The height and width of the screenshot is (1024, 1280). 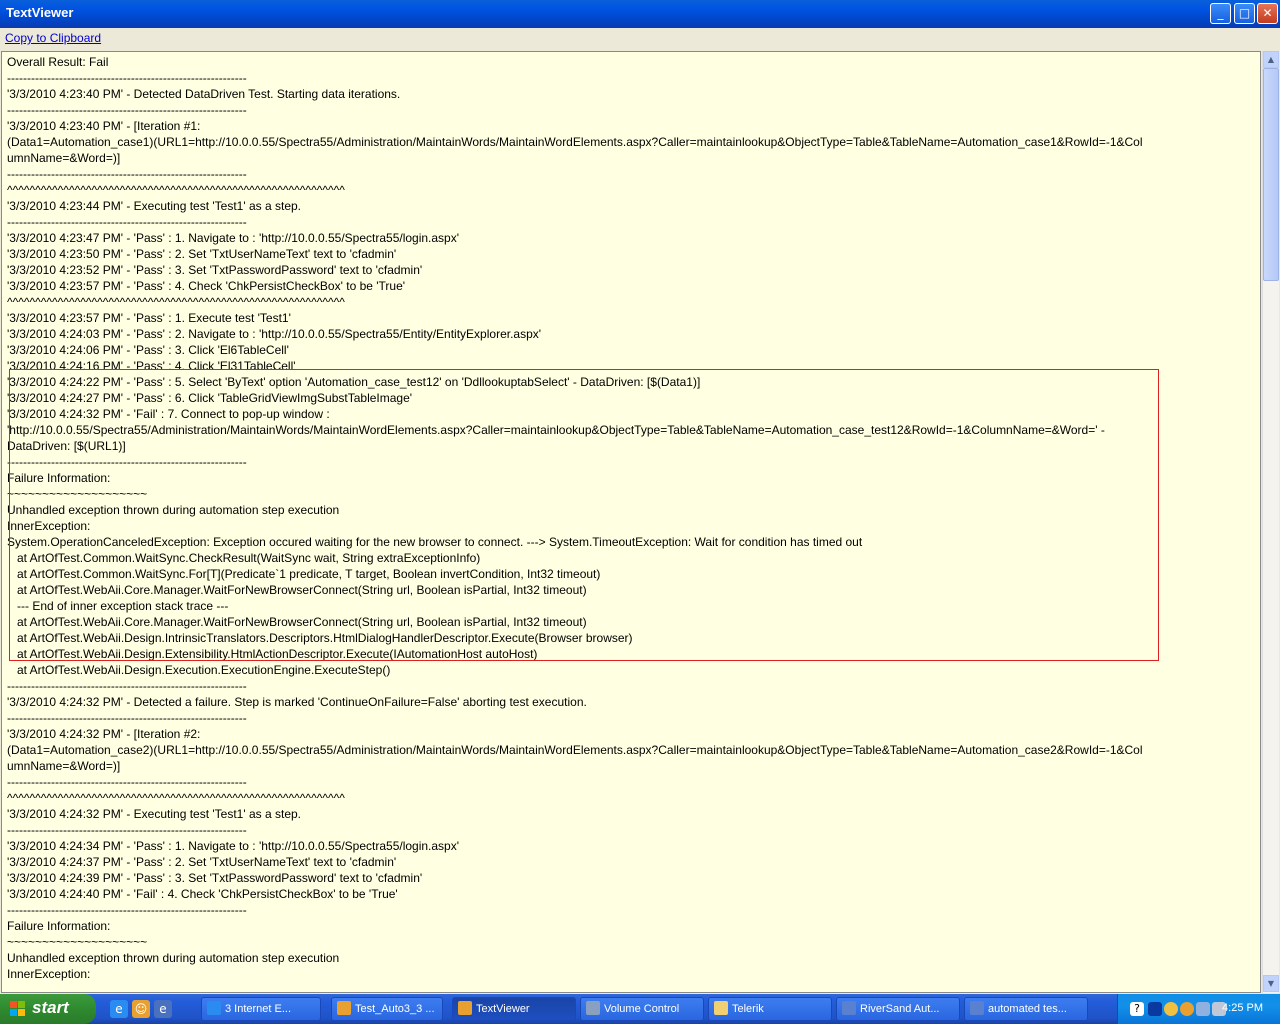 What do you see at coordinates (1220, 13) in the screenshot?
I see `minimize-button: _` at bounding box center [1220, 13].